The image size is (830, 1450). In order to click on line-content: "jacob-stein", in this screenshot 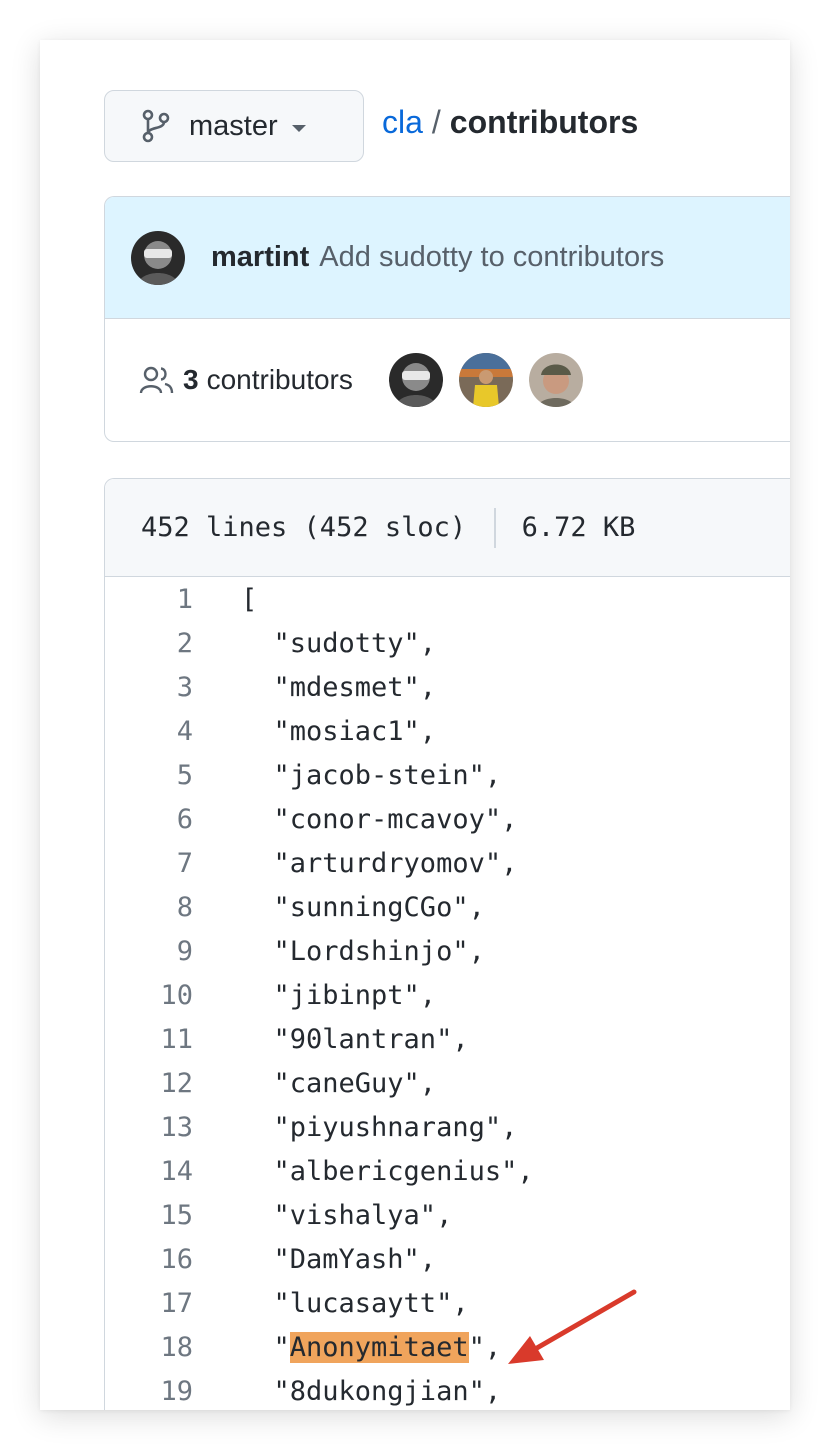, I will do `click(371, 775)`.